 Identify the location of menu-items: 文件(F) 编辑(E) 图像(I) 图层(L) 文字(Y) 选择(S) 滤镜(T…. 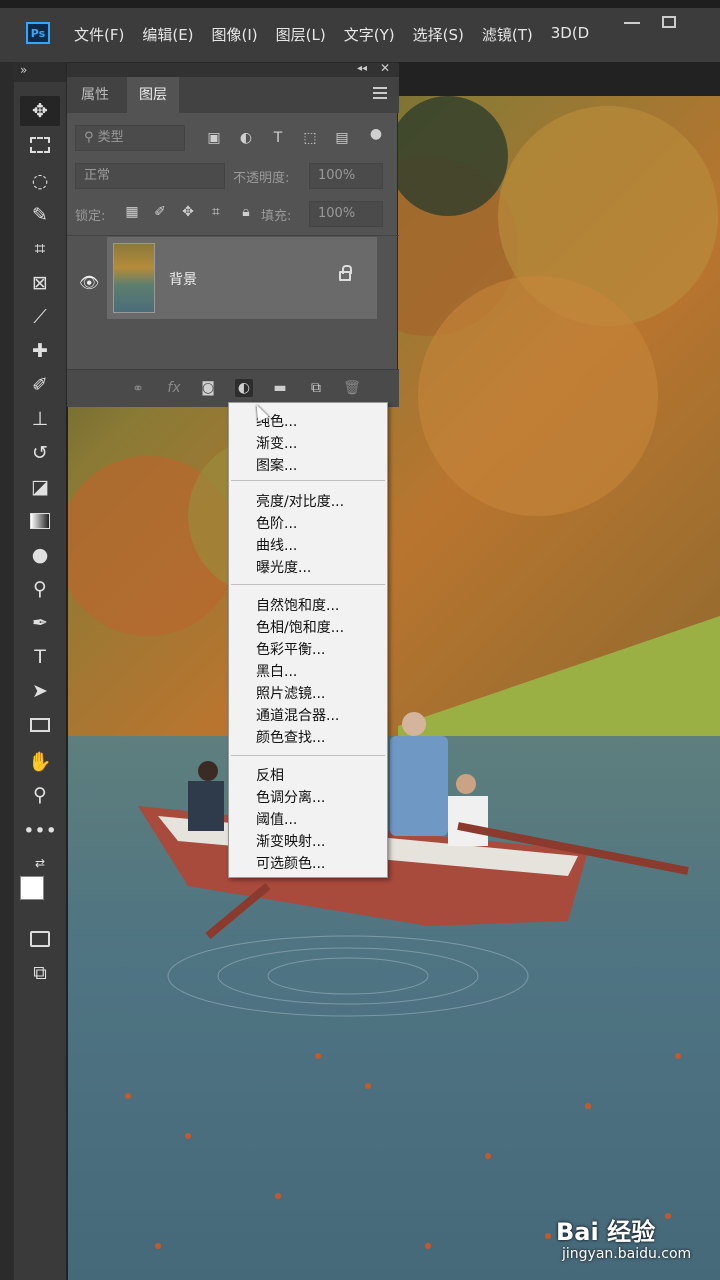
(340, 34).